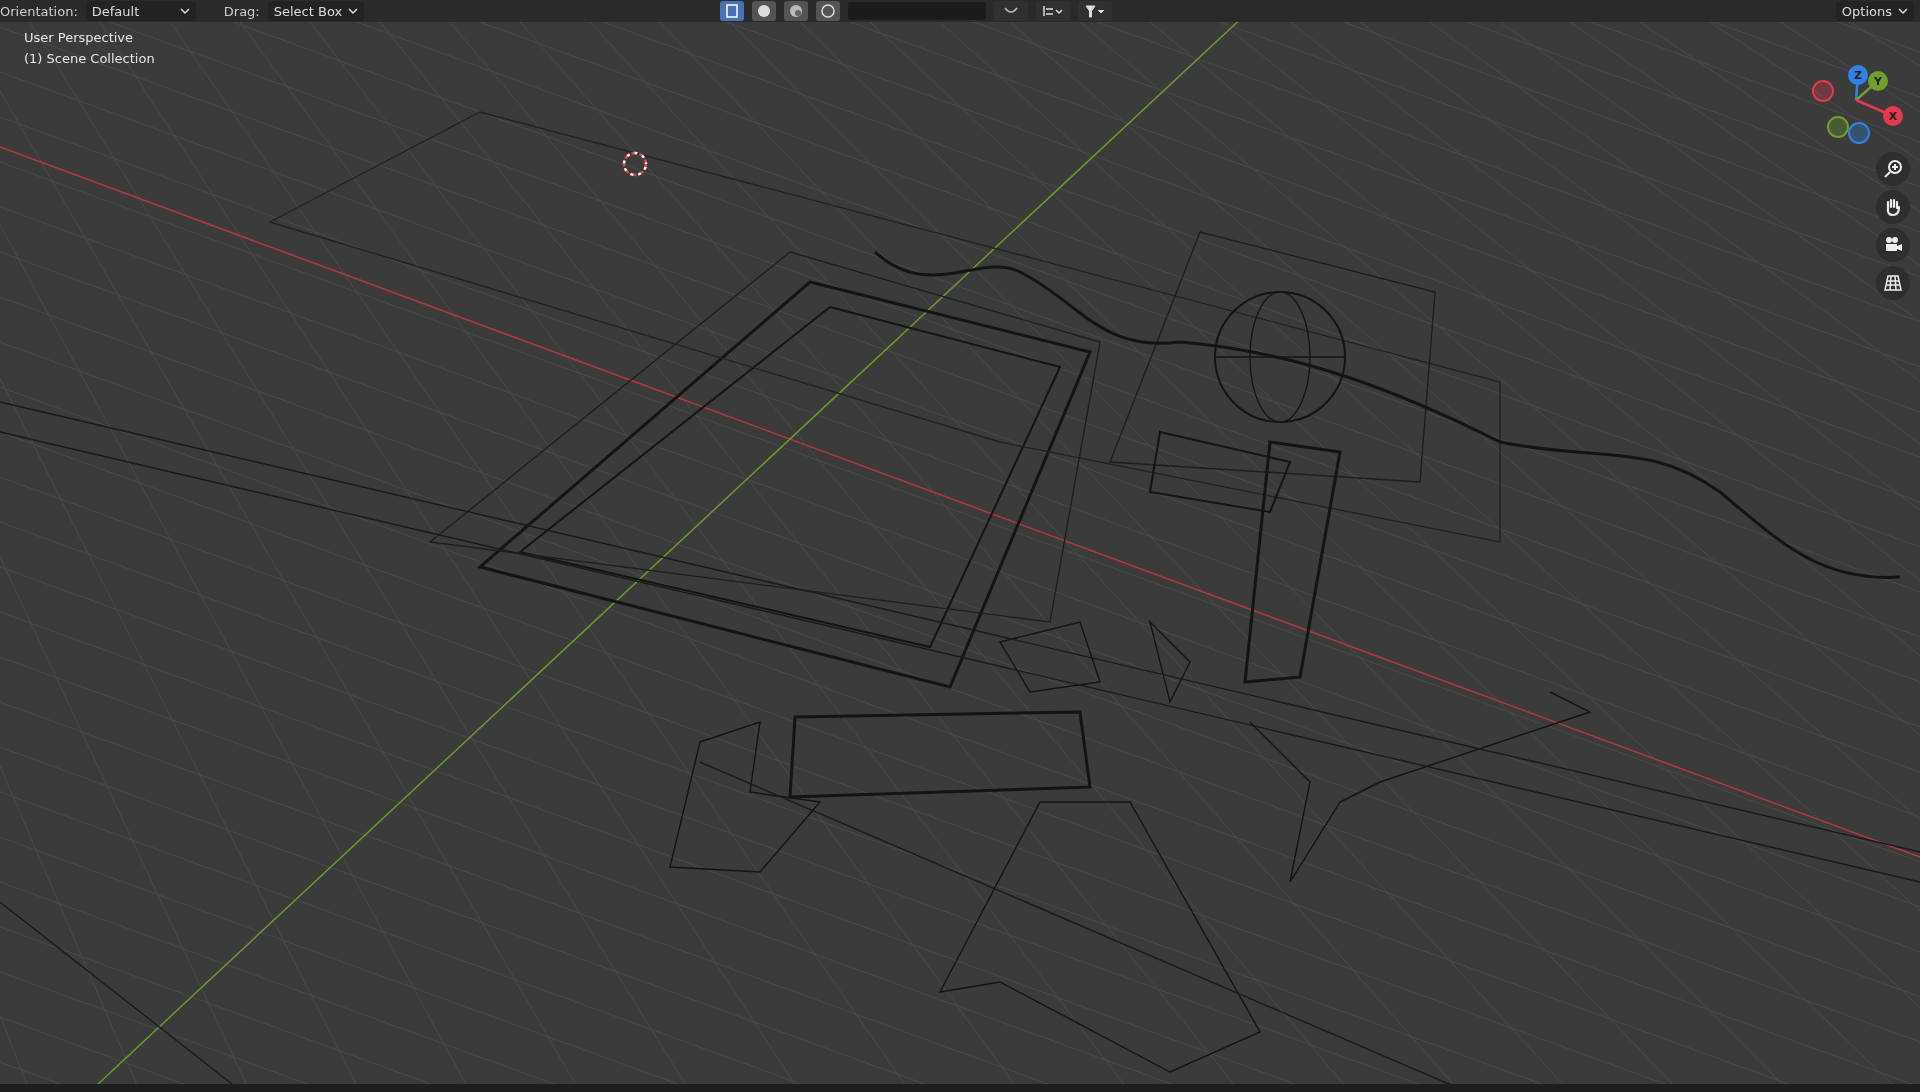  What do you see at coordinates (1011, 11) in the screenshot?
I see `overlay-toggle-button` at bounding box center [1011, 11].